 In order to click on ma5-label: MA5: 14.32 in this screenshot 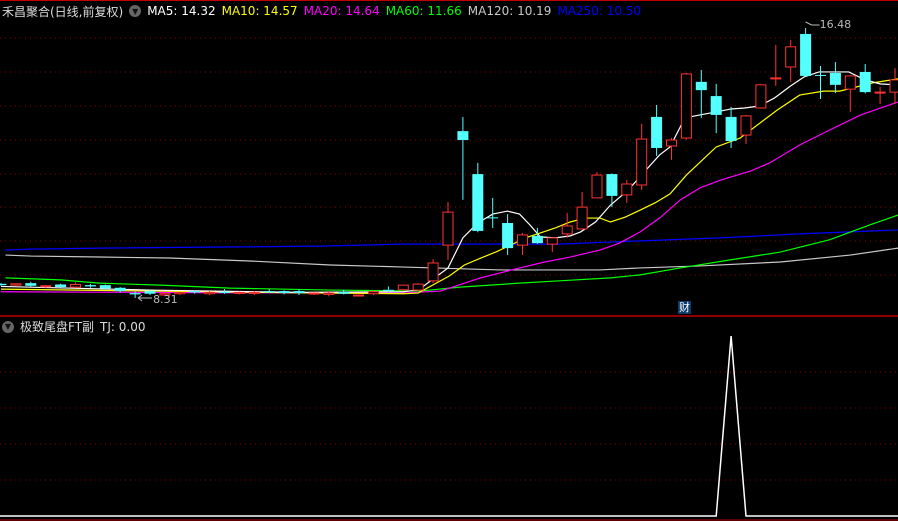, I will do `click(181, 11)`.